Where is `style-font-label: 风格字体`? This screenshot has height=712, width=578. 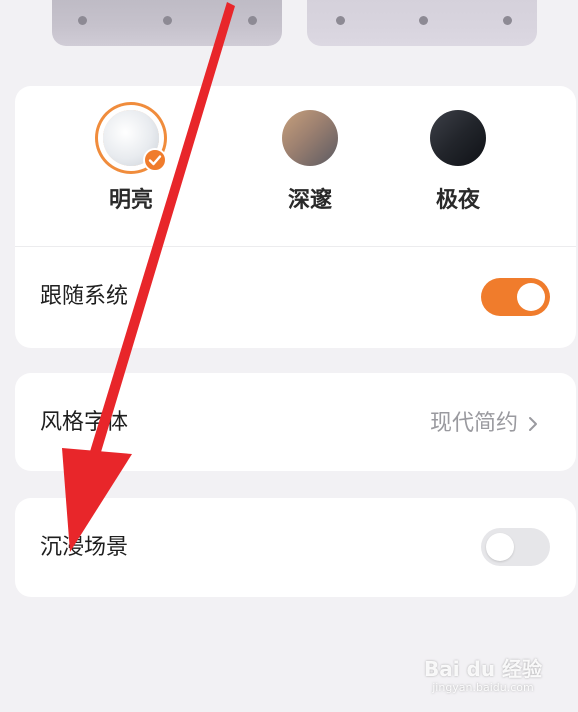
style-font-label: 风格字体 is located at coordinates (84, 422).